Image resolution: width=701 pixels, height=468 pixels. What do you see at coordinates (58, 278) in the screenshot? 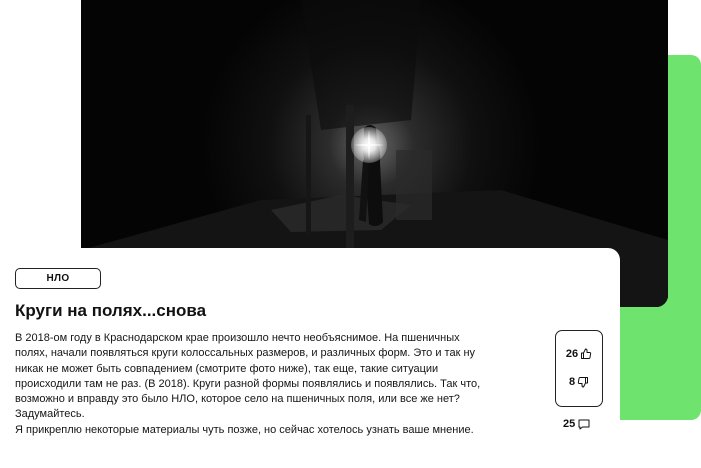
I see `category-tag: НЛО` at bounding box center [58, 278].